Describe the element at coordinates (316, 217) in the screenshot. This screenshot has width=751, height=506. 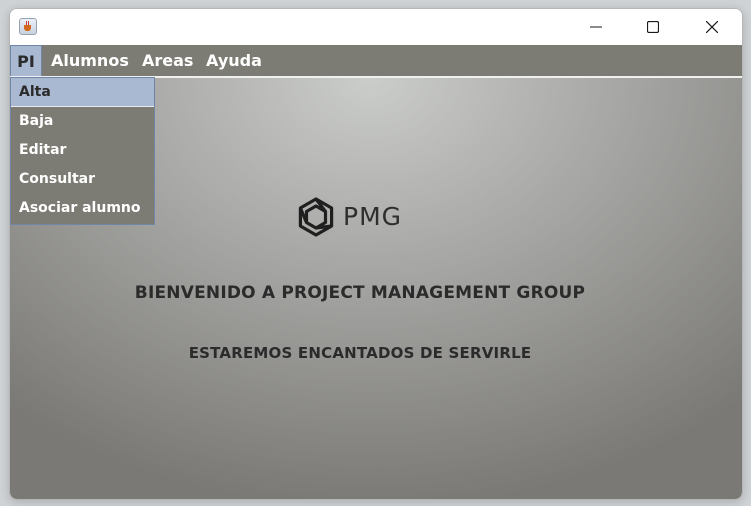
I see `pmg-emblem-icon` at that location.